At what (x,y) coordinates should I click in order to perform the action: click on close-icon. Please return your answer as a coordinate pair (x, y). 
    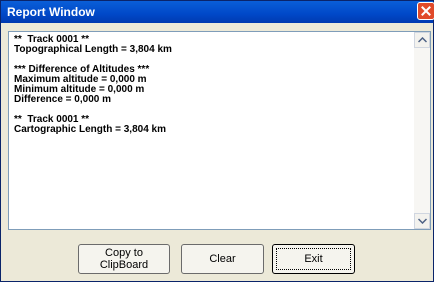
    Looking at the image, I should click on (425, 11).